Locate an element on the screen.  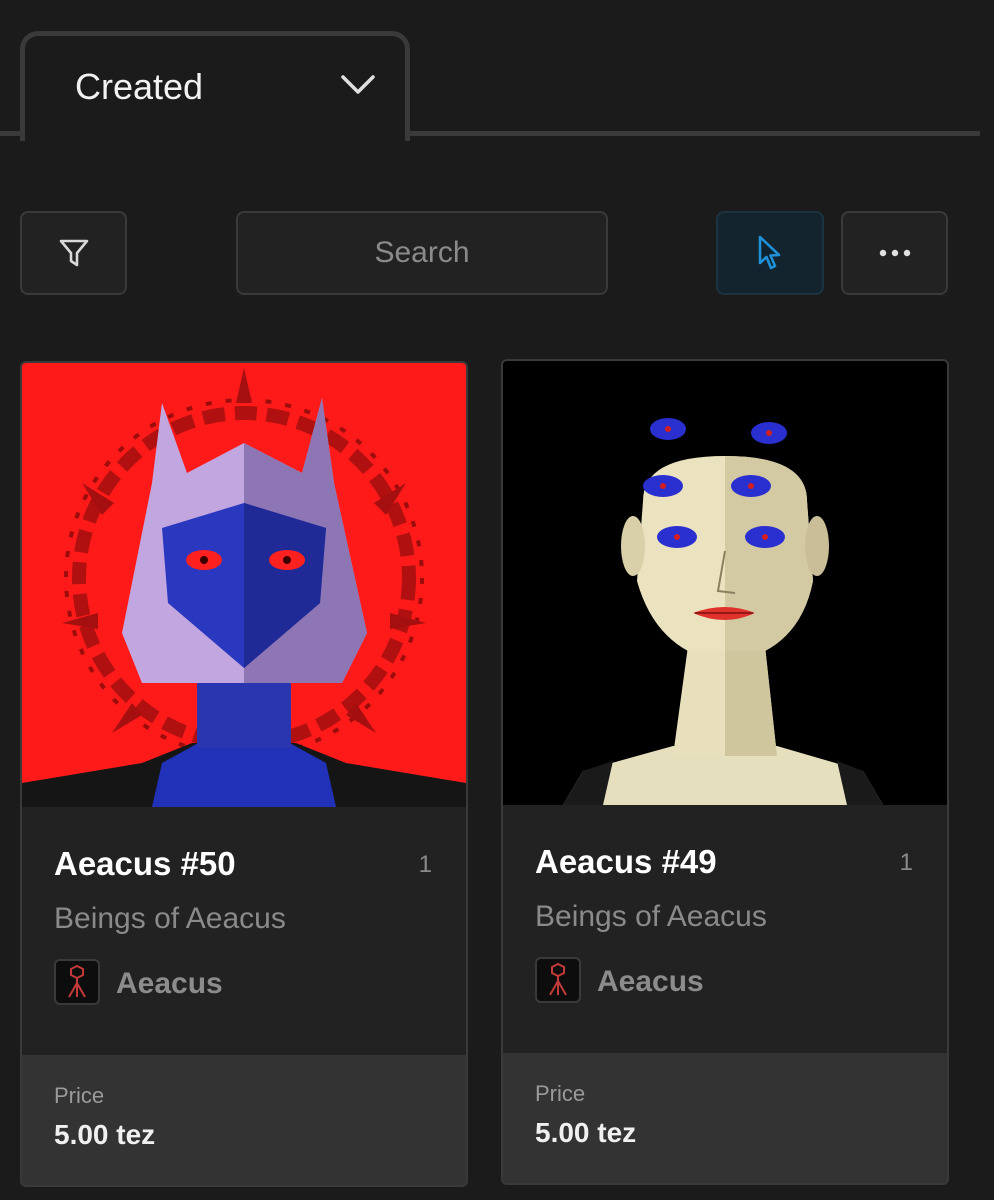
card-details: Aeacus #50 1 Beings of Aeacus Aeacus is located at coordinates (244, 931).